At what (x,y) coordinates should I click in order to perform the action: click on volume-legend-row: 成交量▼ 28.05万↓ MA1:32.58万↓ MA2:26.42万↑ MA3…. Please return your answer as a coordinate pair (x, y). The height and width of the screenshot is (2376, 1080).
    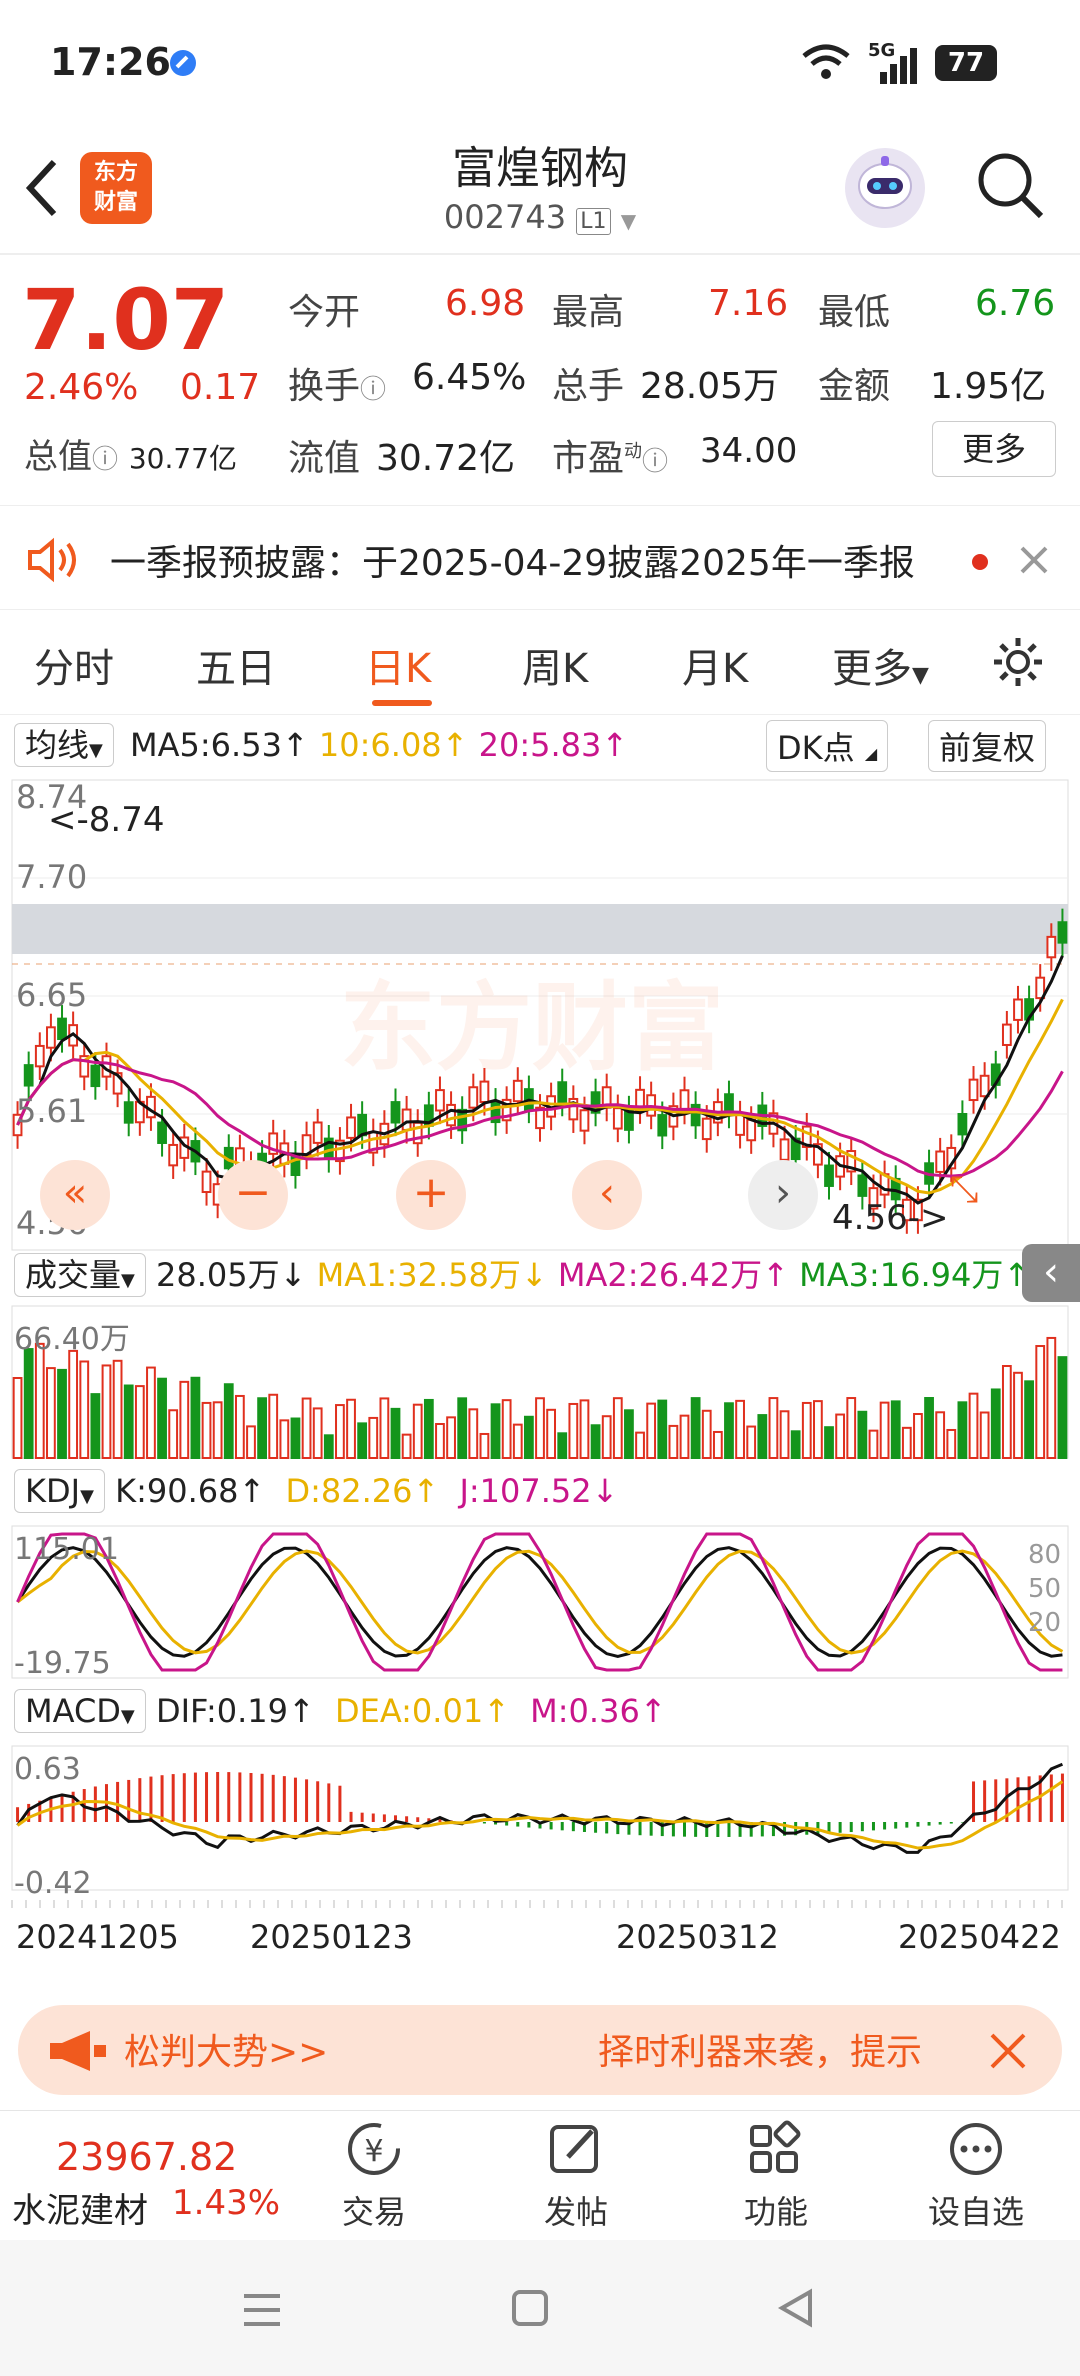
    Looking at the image, I should click on (522, 1273).